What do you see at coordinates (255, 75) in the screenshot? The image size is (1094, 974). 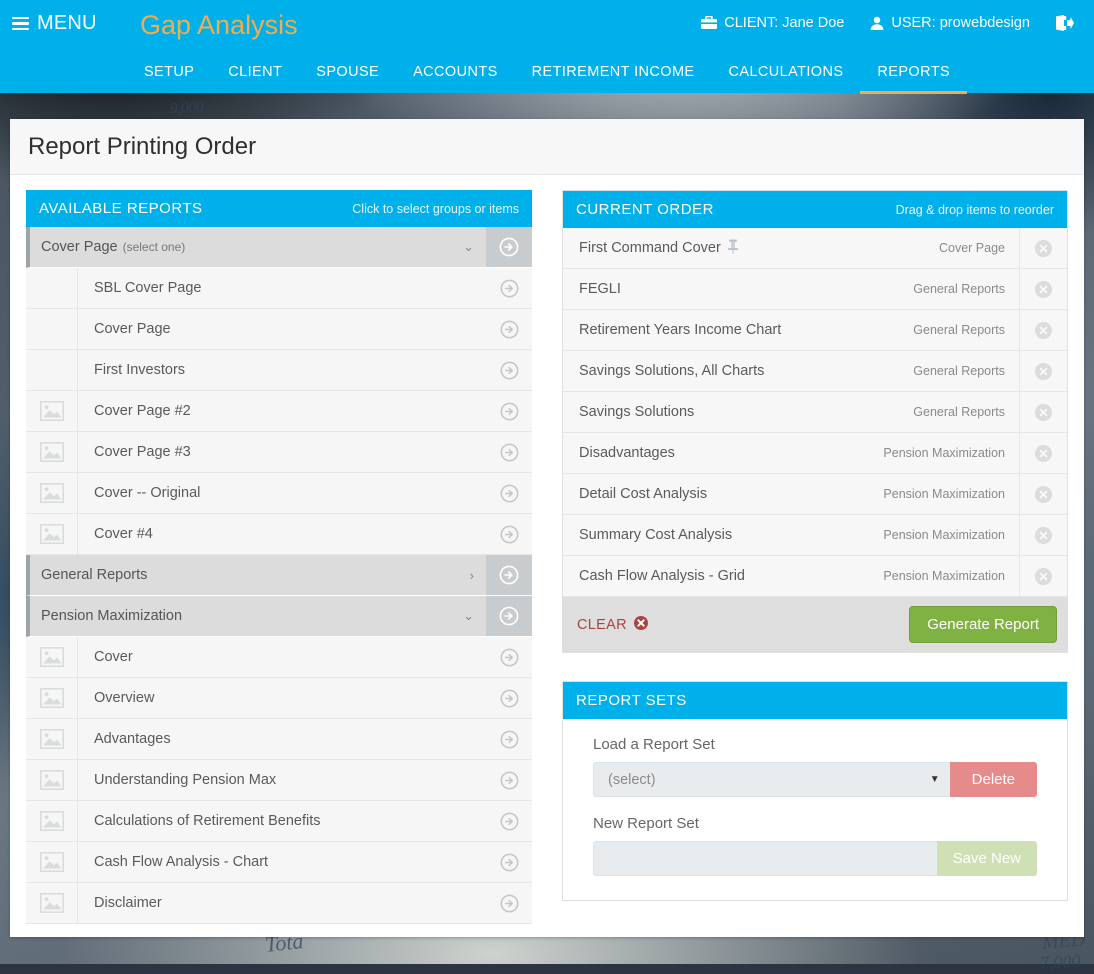 I see `nav-item-client: CLIENT` at bounding box center [255, 75].